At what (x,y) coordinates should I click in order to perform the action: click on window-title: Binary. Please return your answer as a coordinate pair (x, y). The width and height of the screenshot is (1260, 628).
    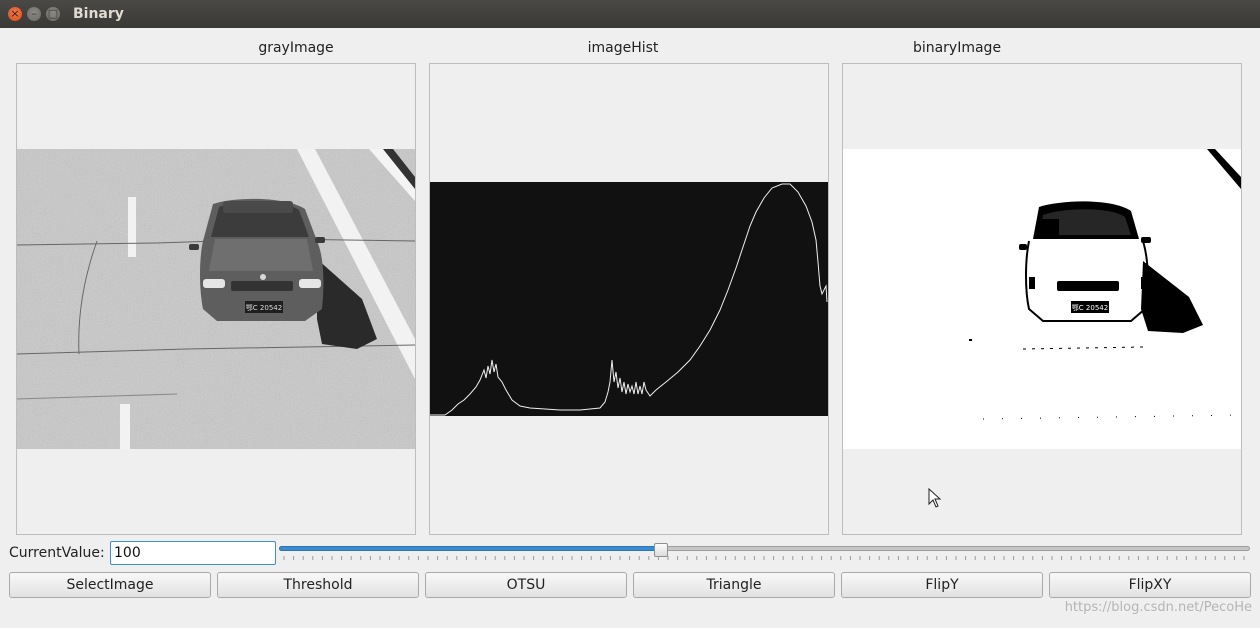
    Looking at the image, I should click on (98, 14).